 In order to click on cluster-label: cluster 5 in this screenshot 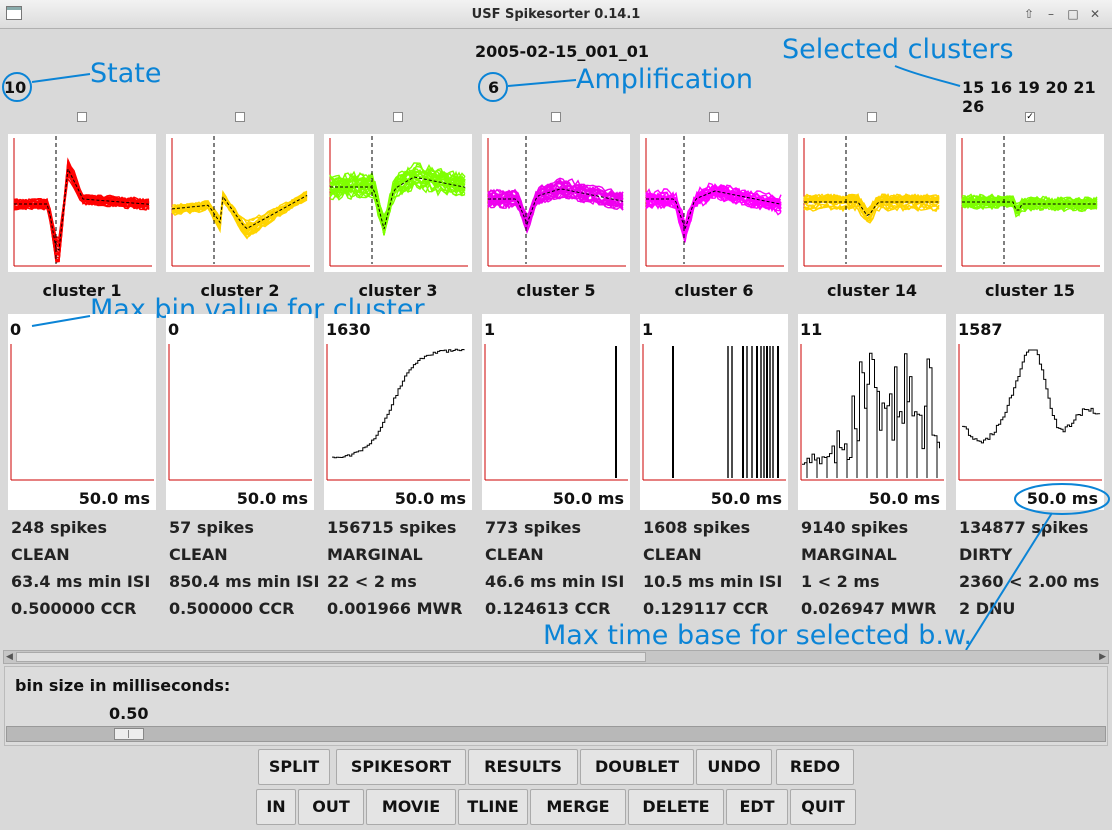, I will do `click(556, 290)`.